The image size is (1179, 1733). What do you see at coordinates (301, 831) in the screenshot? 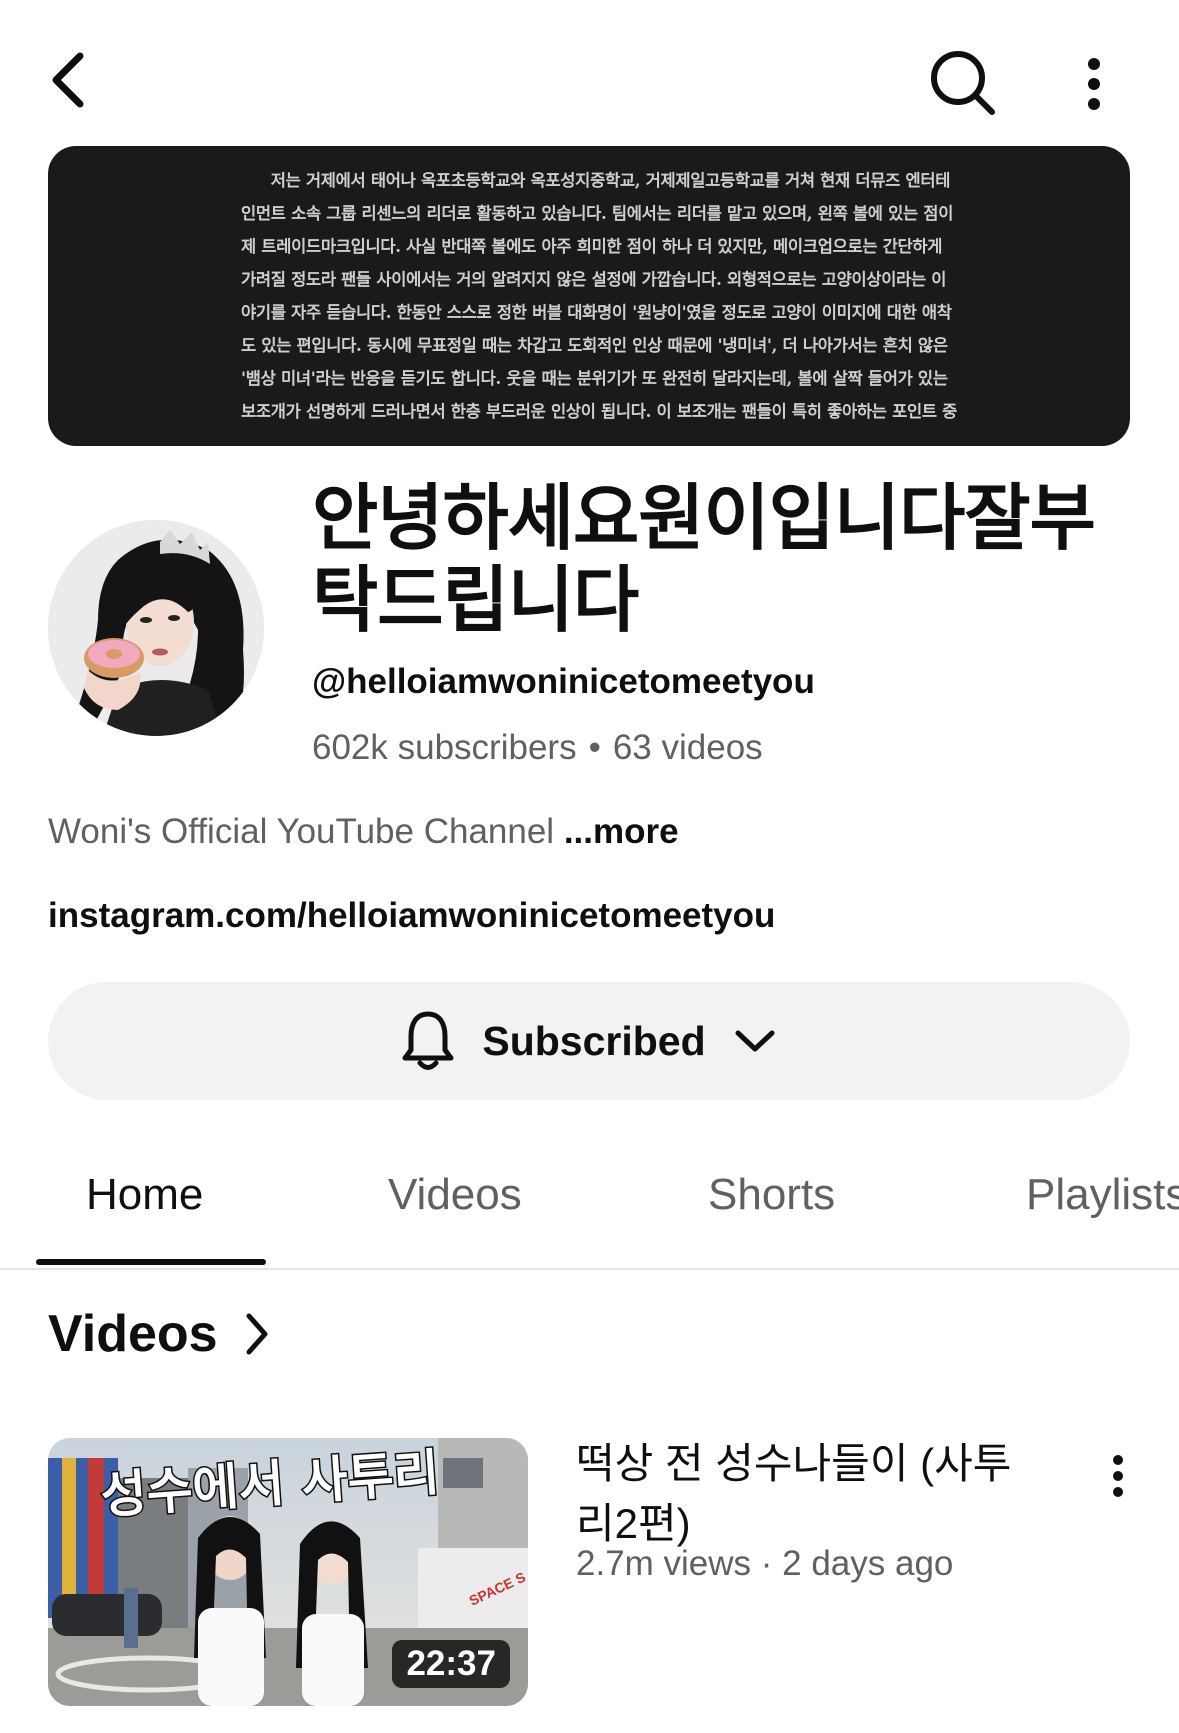
I see `description-text: Woni's Official YouTube Channel` at bounding box center [301, 831].